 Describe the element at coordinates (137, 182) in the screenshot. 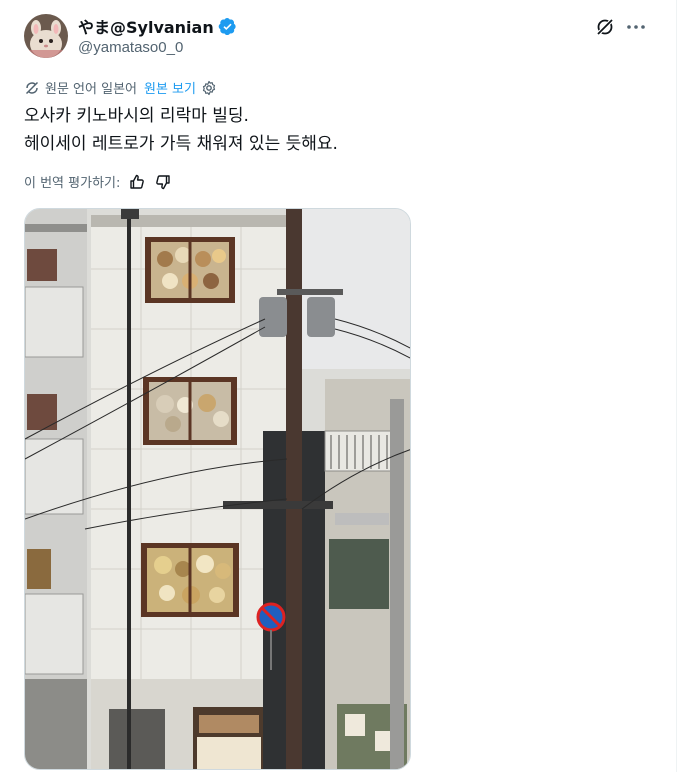

I see `thumbs-up-icon` at that location.